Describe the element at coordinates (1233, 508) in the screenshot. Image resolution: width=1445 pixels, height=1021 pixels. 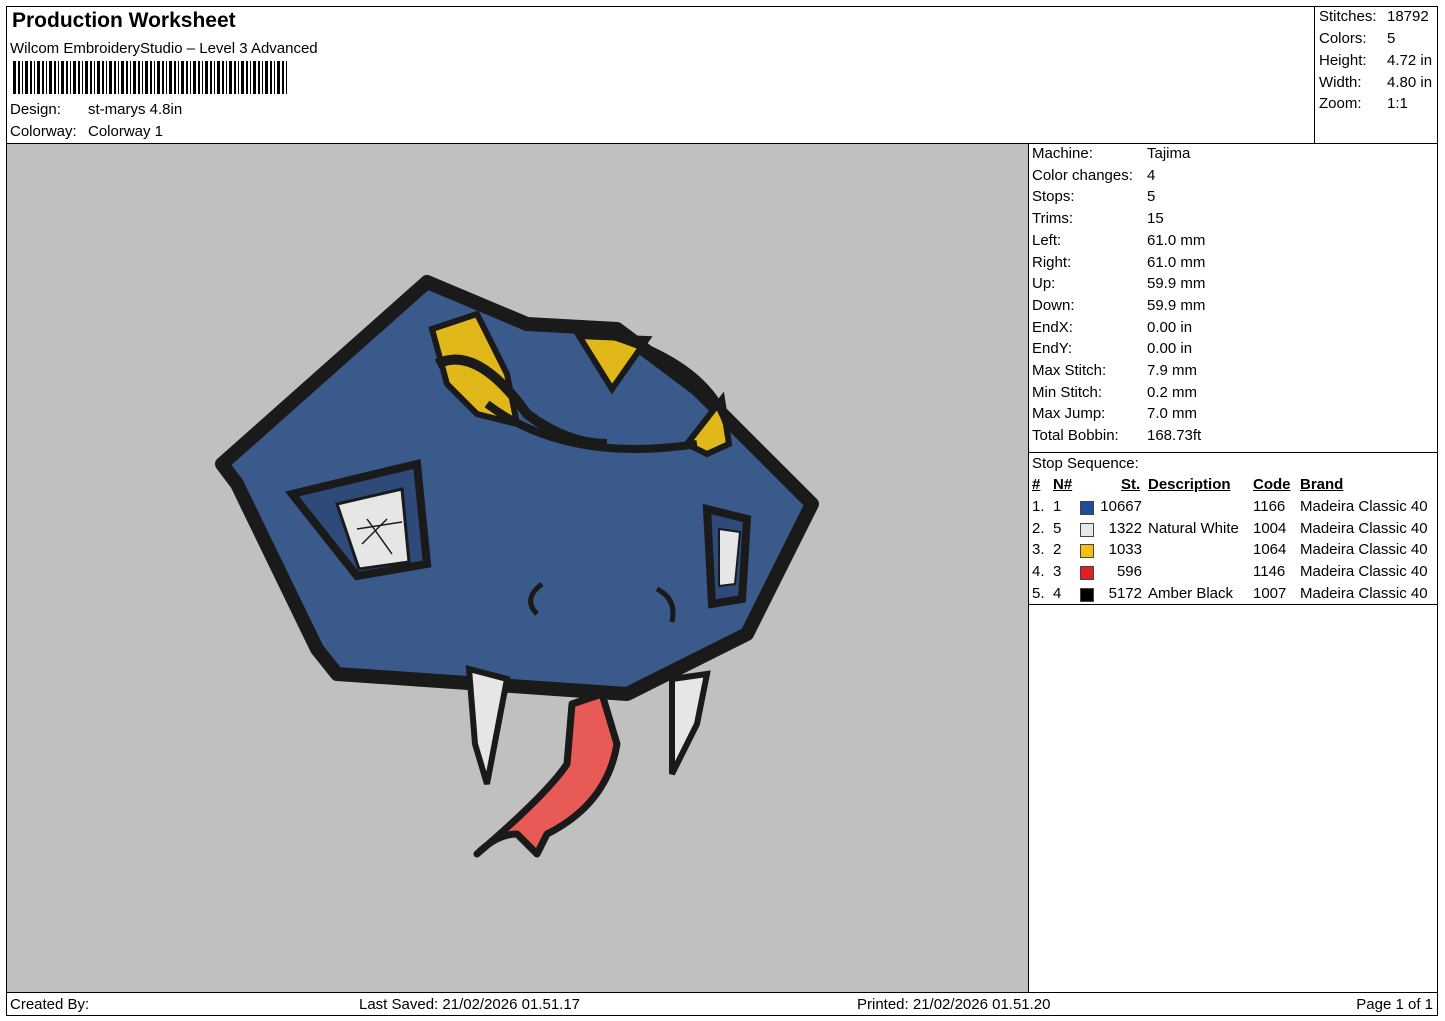
I see `stop-row: 1. 1 10667 1166 Madeira Classic 40` at that location.